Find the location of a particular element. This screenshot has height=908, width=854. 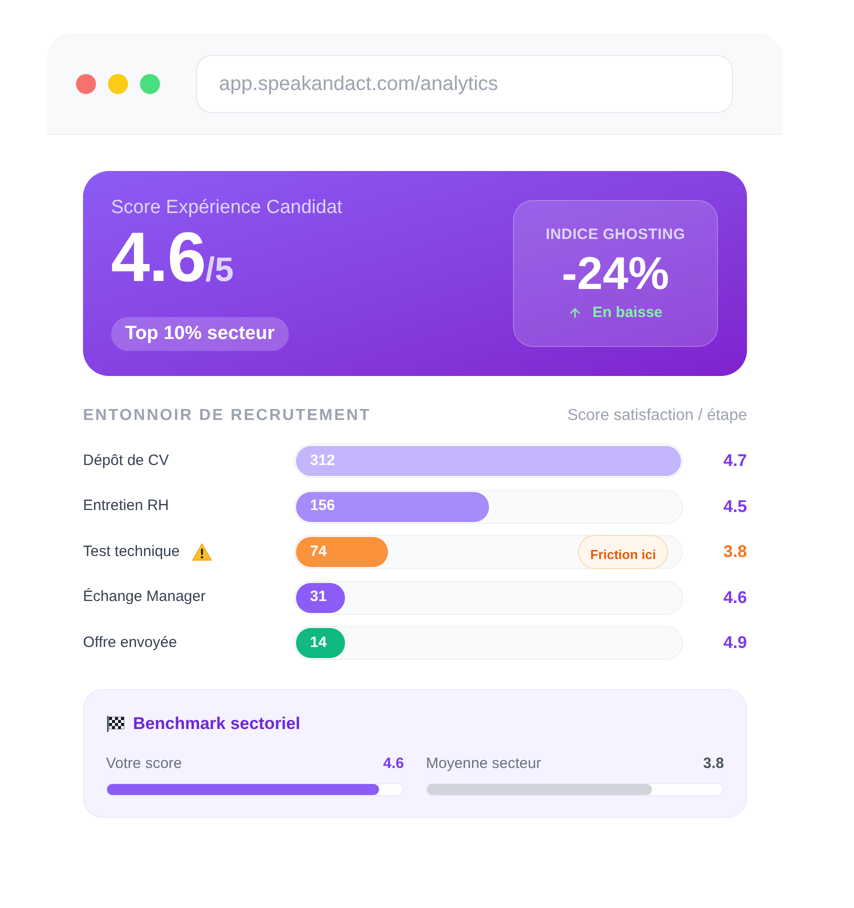

checkered-flag-icon is located at coordinates (115, 724).